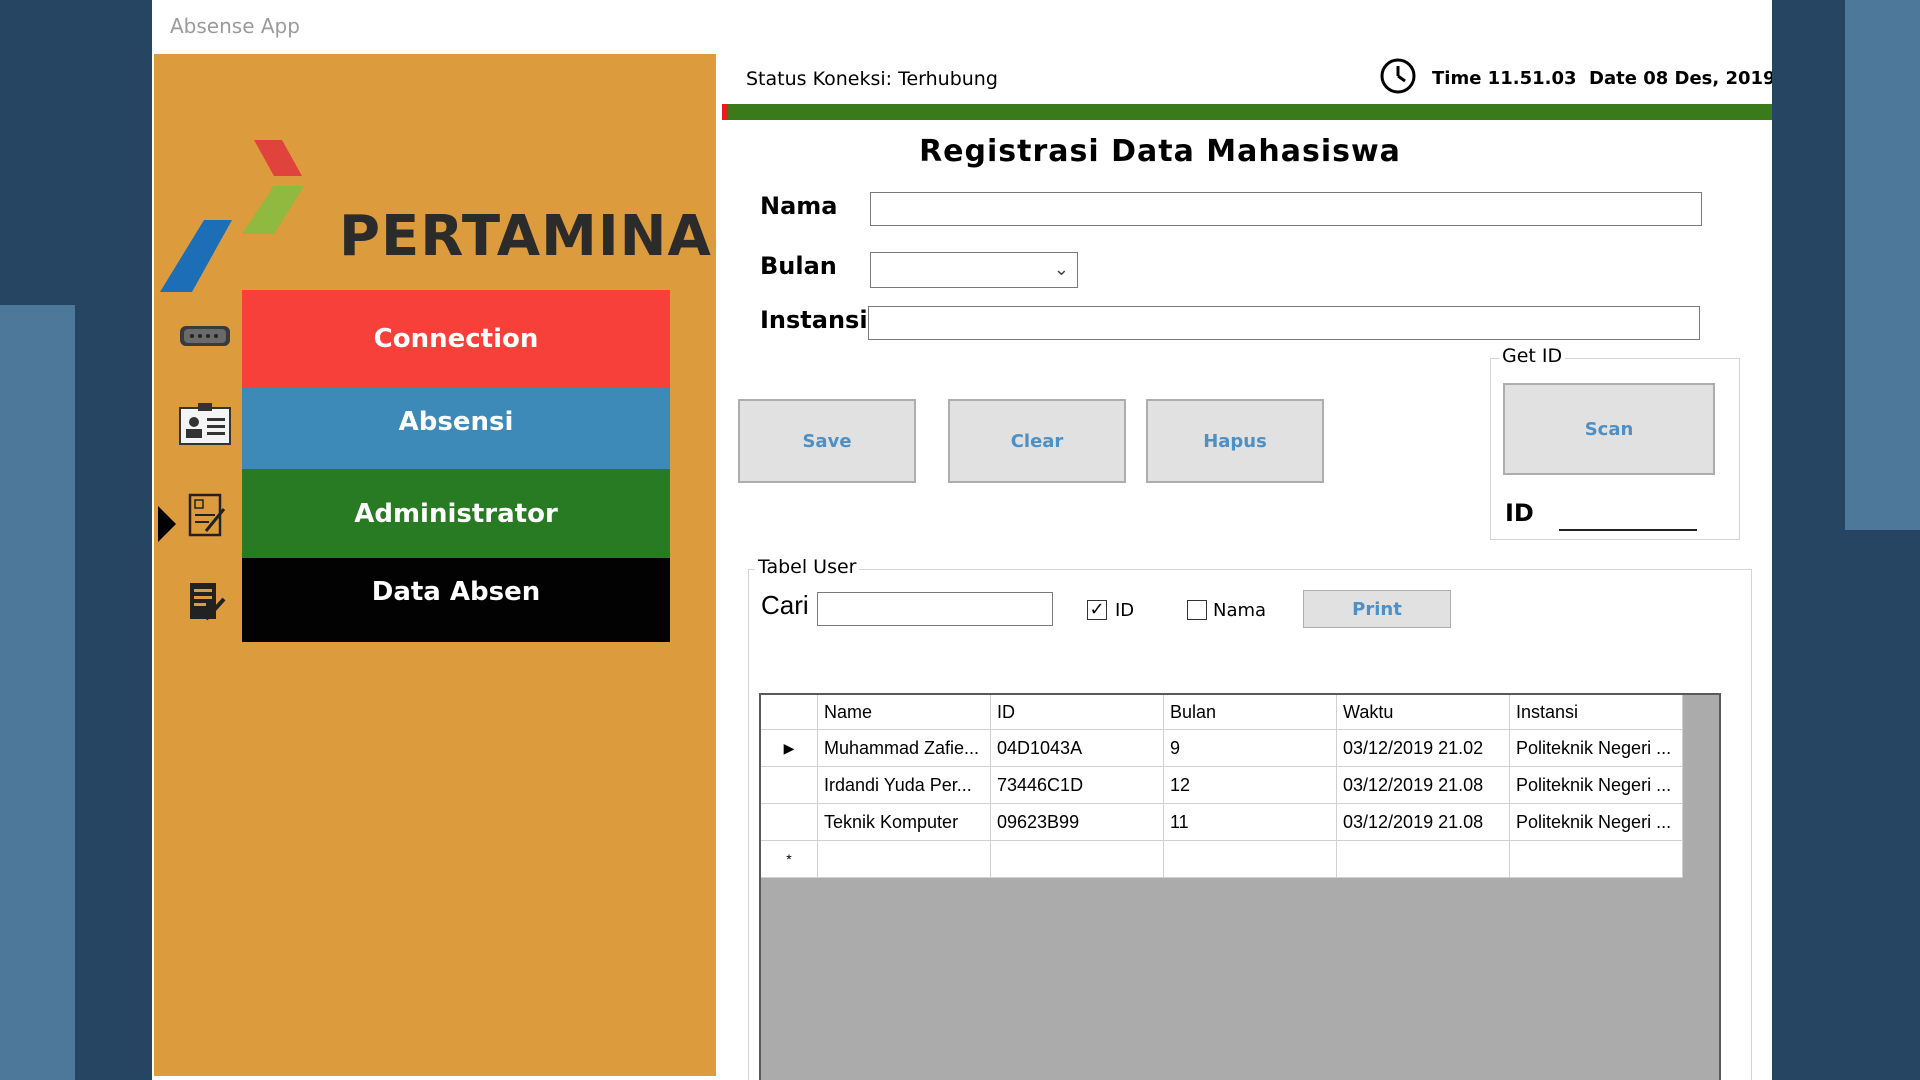 The width and height of the screenshot is (1920, 1080). Describe the element at coordinates (205, 335) in the screenshot. I see `serial-port-icon` at that location.